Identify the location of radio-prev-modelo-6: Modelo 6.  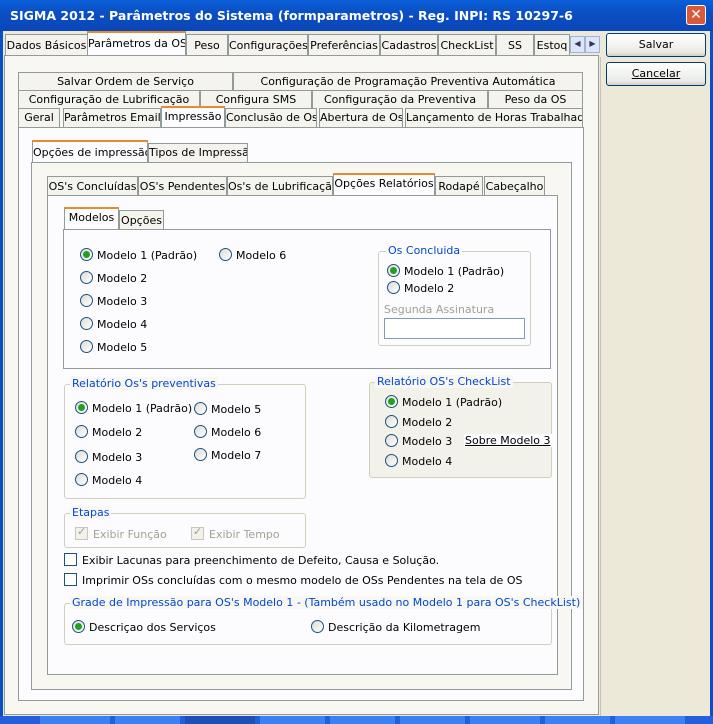
(227, 433).